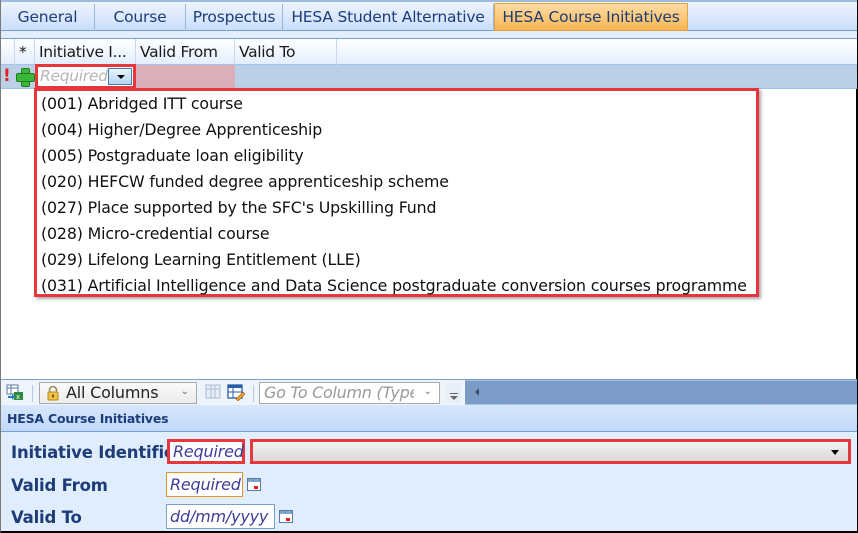  Describe the element at coordinates (550, 451) in the screenshot. I see `initiative-identifier-select` at that location.